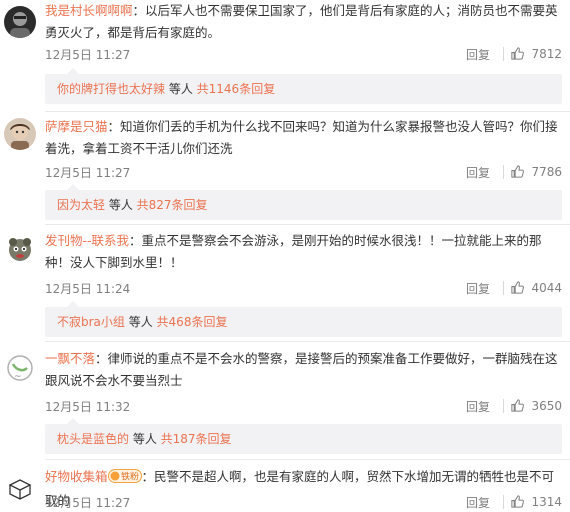  Describe the element at coordinates (546, 405) in the screenshot. I see `like-count: 3650` at that location.